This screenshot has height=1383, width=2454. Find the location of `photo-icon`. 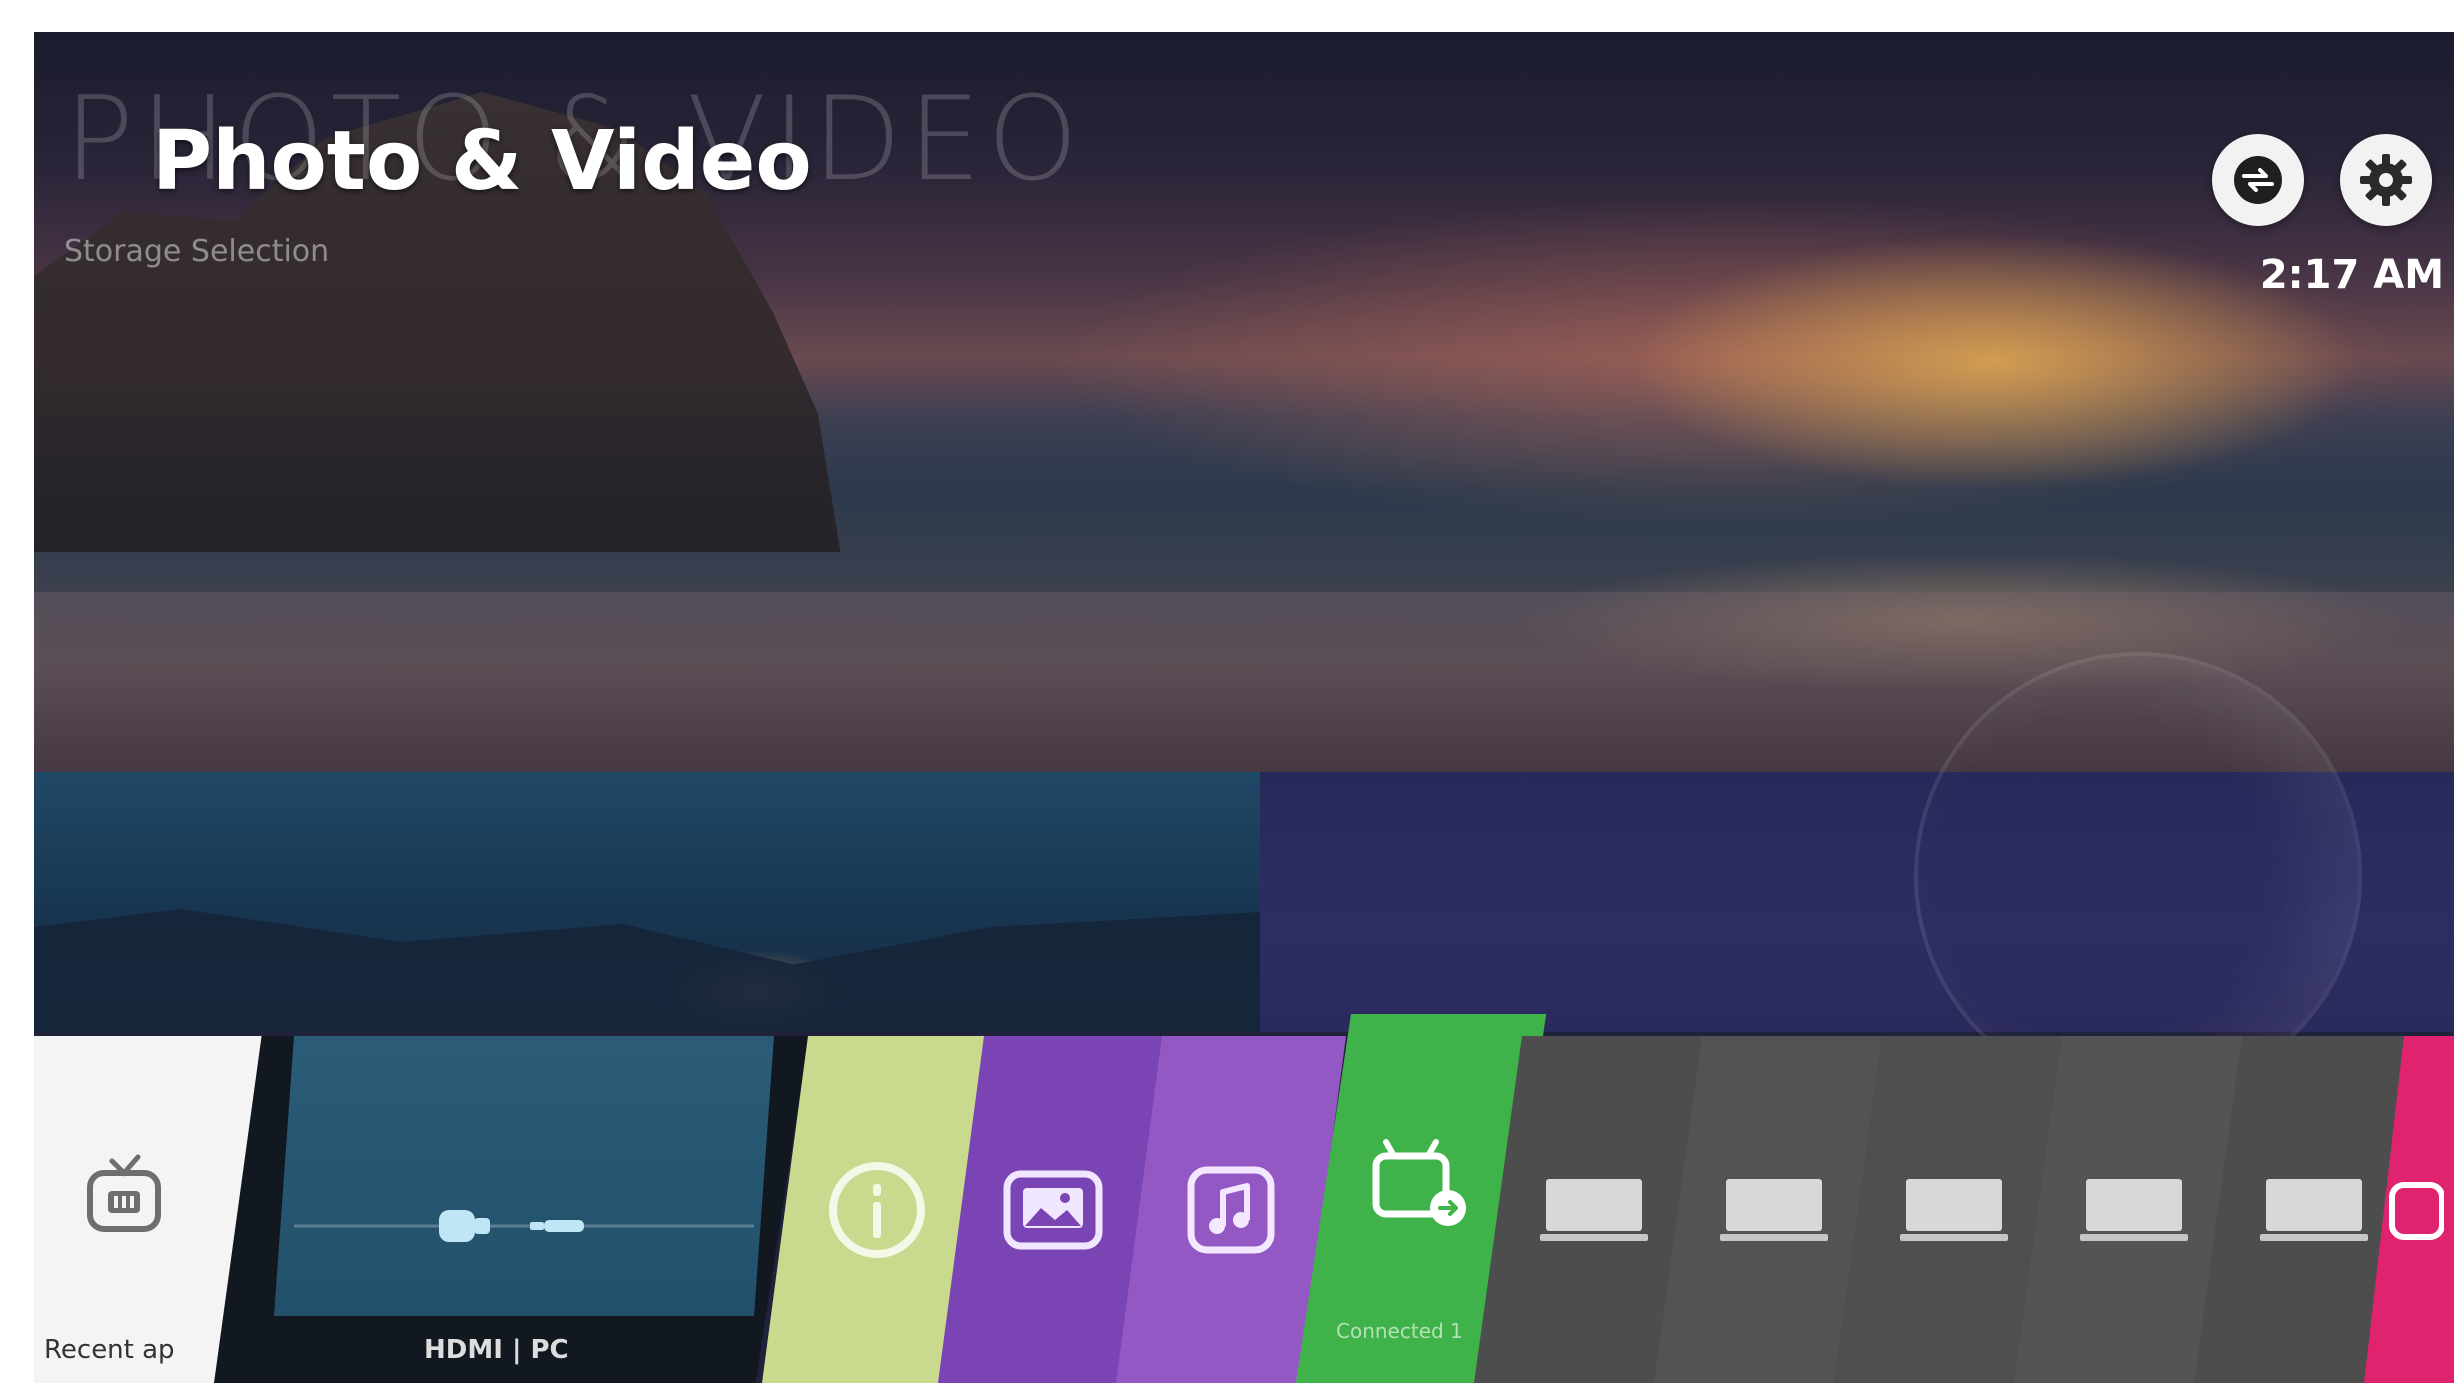

photo-icon is located at coordinates (1053, 1209).